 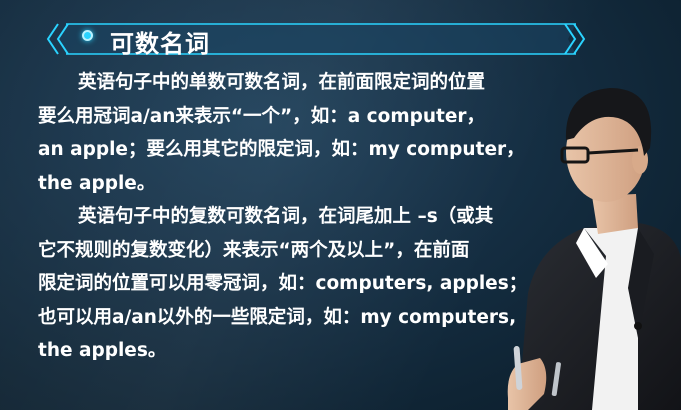 I want to click on paragraph-2-line-1: 英语句子中的复数可数名词，在词尾加上 –s（或其, so click(x=286, y=216).